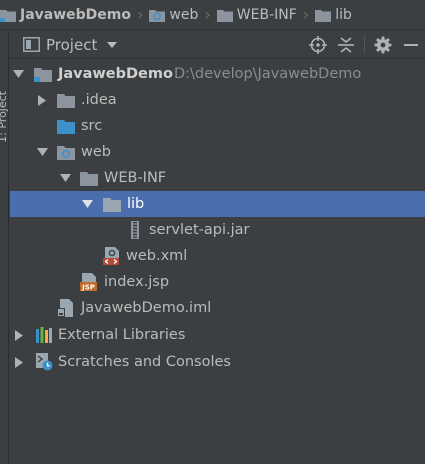  Describe the element at coordinates (217, 100) in the screenshot. I see `tree-node-idea: .idea` at that location.